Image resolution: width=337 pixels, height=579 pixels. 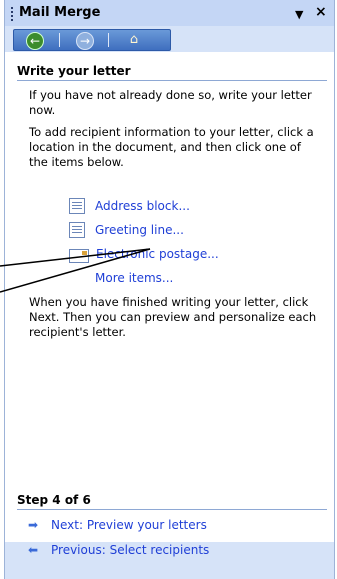 I want to click on address-block-icon, so click(x=77, y=206).